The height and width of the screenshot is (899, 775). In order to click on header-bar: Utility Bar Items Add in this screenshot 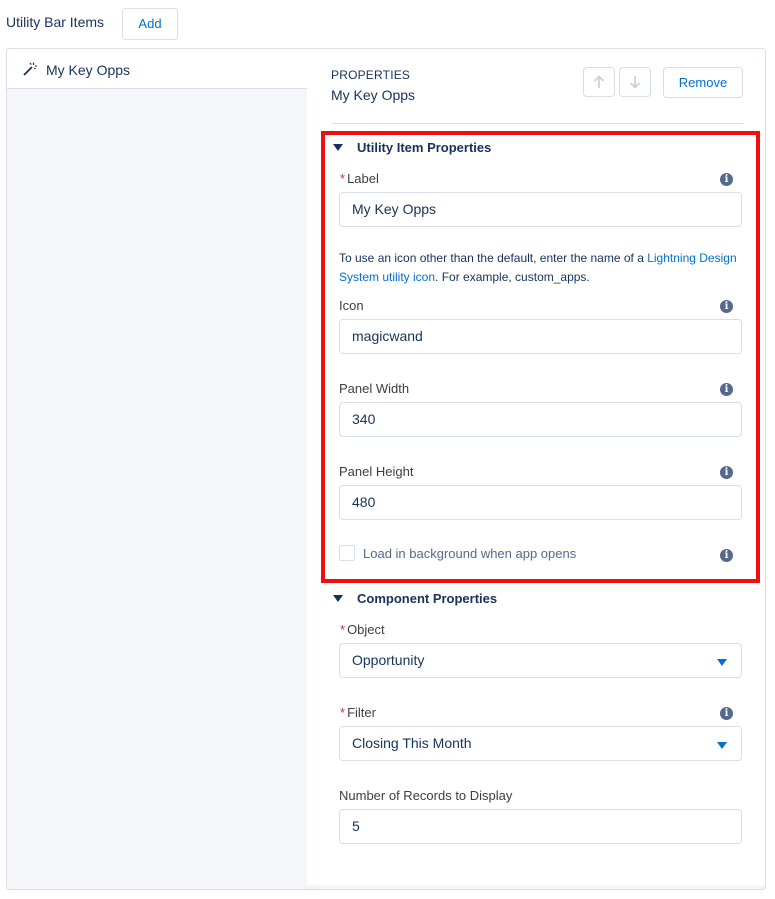, I will do `click(387, 23)`.